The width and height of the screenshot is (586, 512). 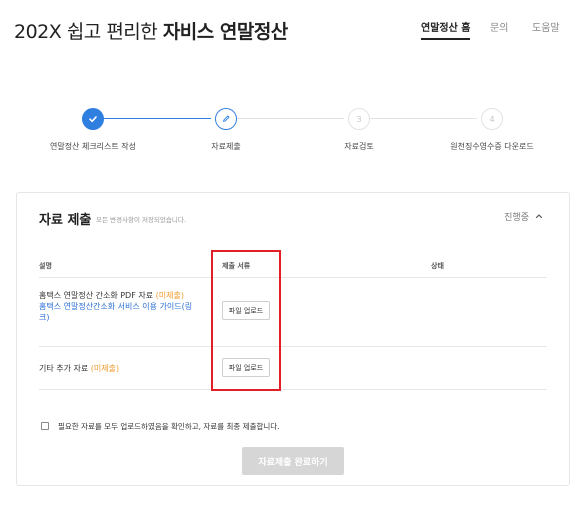 I want to click on step-2-circle, so click(x=226, y=119).